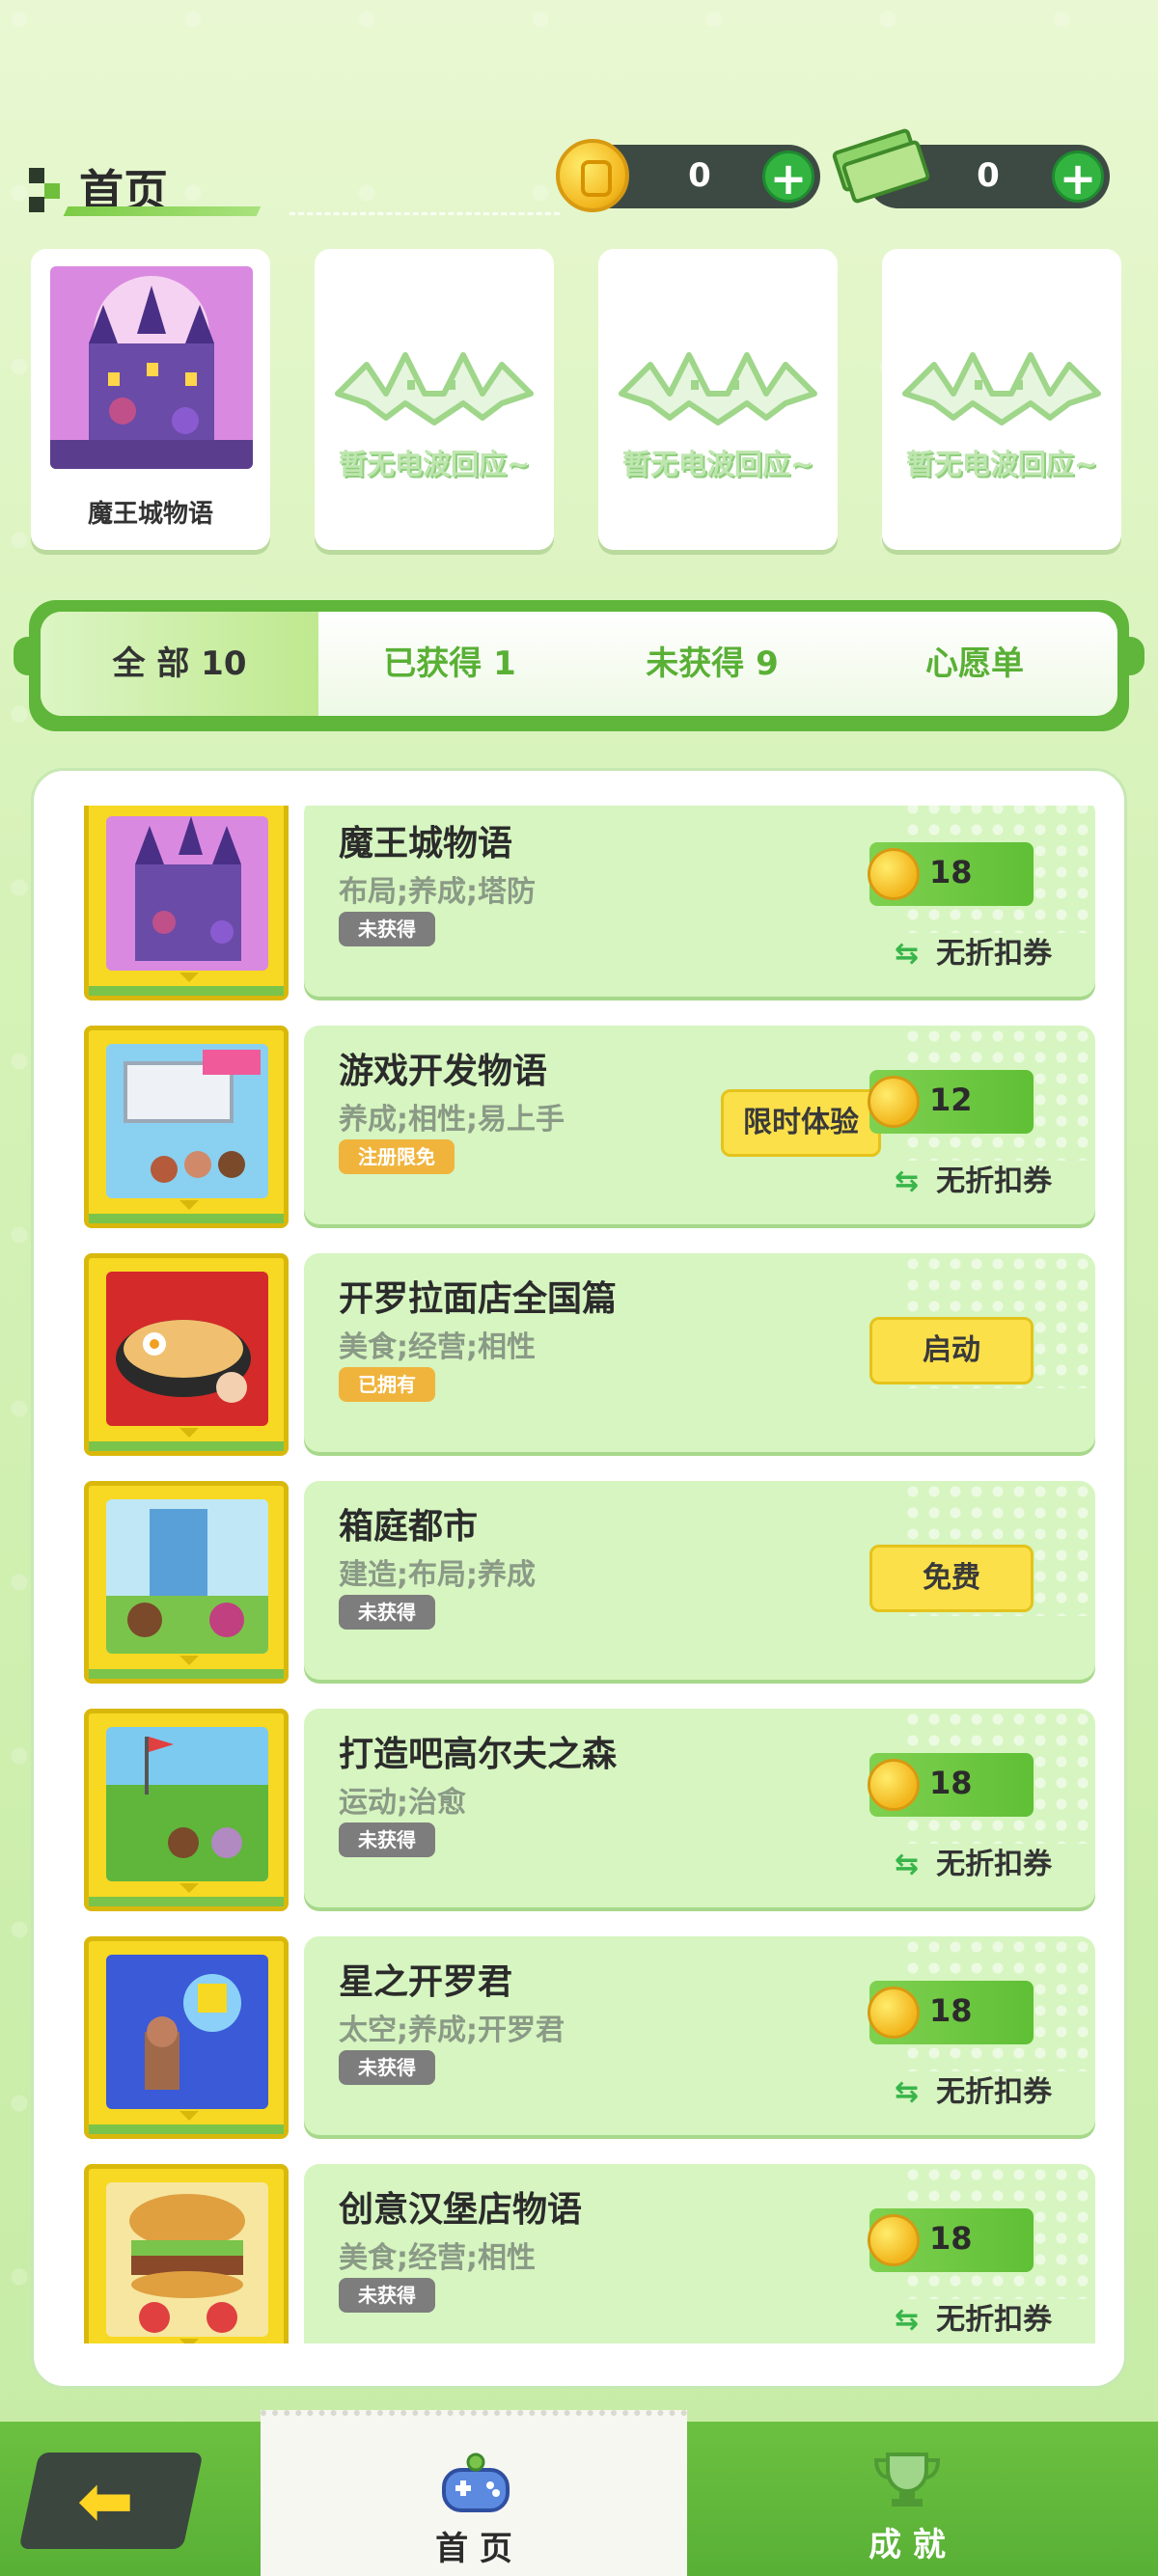 The width and height of the screenshot is (1158, 2576). What do you see at coordinates (788, 178) in the screenshot?
I see `add-coins-button: +` at bounding box center [788, 178].